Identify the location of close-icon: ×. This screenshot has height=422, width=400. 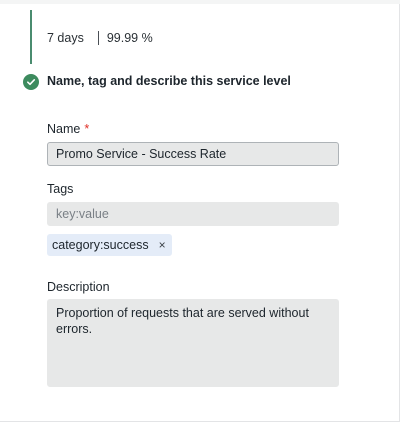
(162, 245).